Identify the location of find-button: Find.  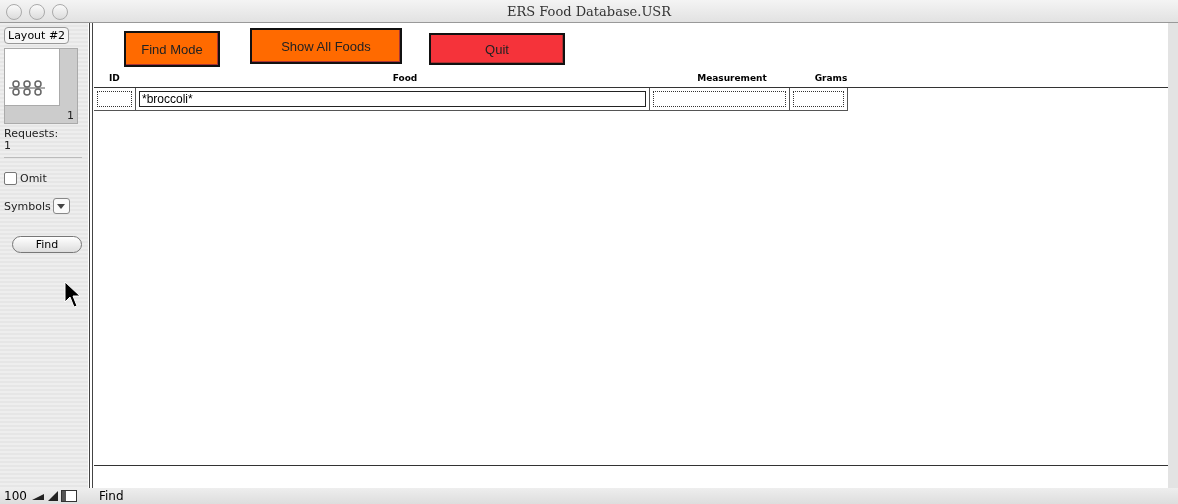
(47, 244).